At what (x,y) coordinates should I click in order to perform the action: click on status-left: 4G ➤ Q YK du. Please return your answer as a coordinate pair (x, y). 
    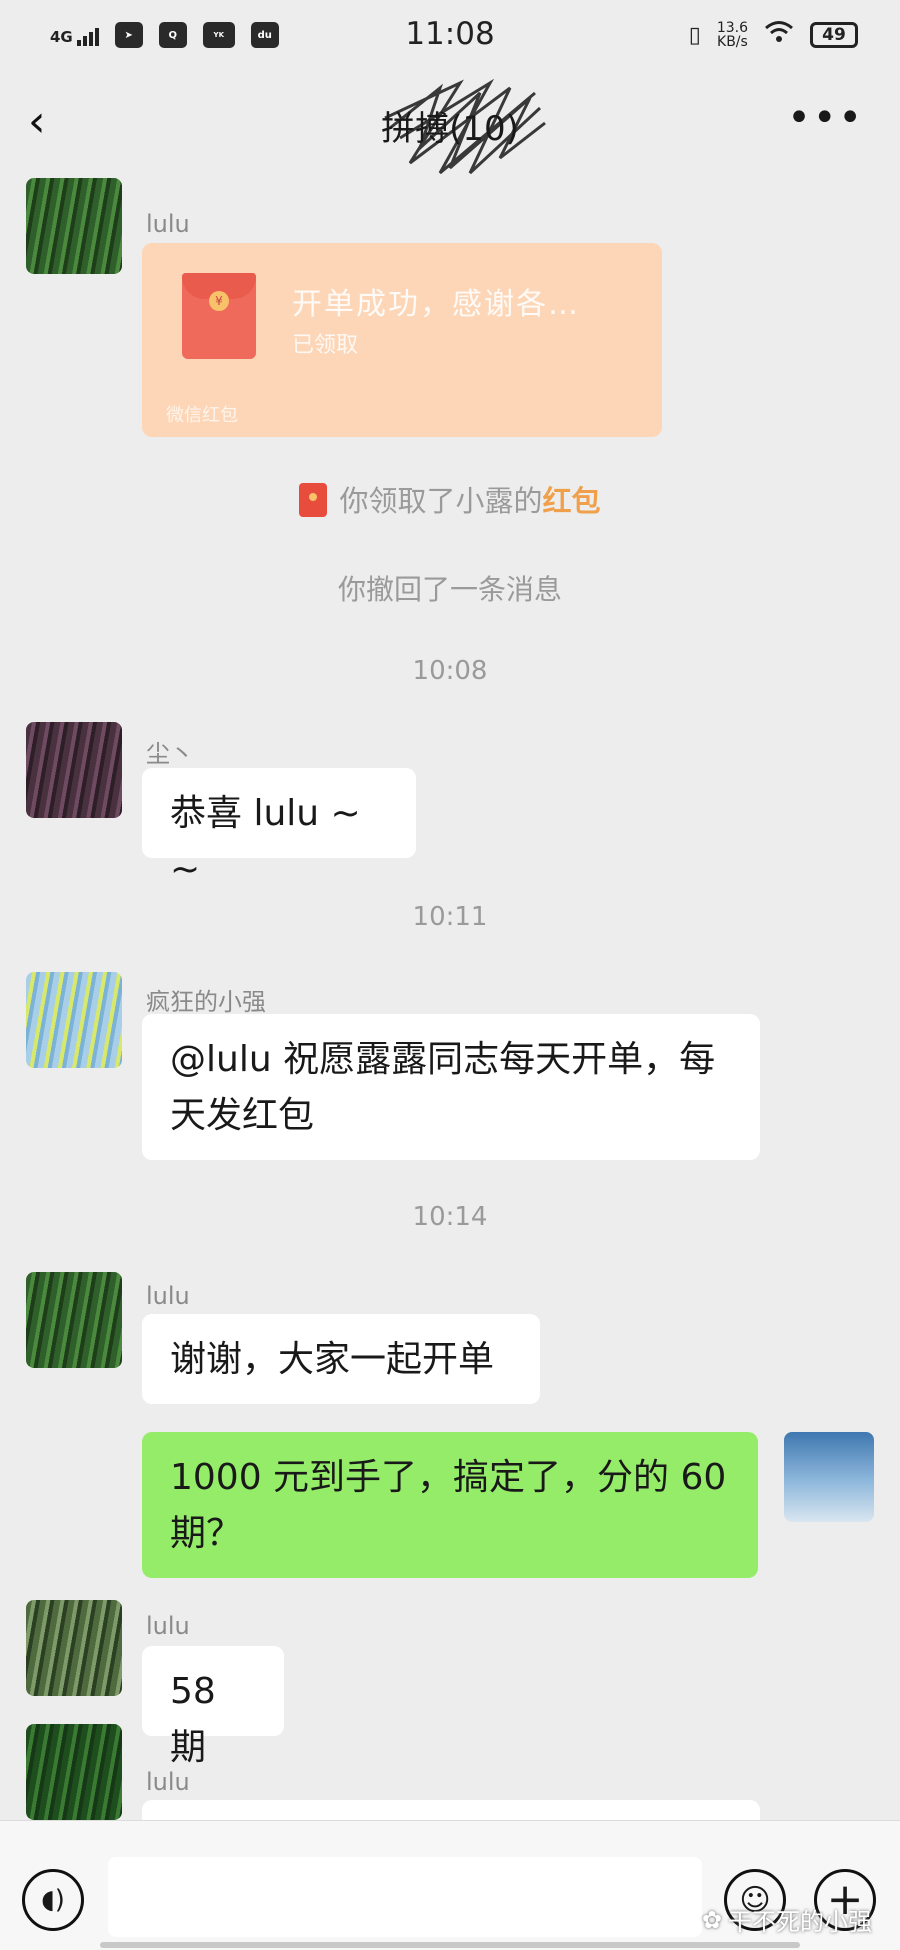
    Looking at the image, I should click on (164, 35).